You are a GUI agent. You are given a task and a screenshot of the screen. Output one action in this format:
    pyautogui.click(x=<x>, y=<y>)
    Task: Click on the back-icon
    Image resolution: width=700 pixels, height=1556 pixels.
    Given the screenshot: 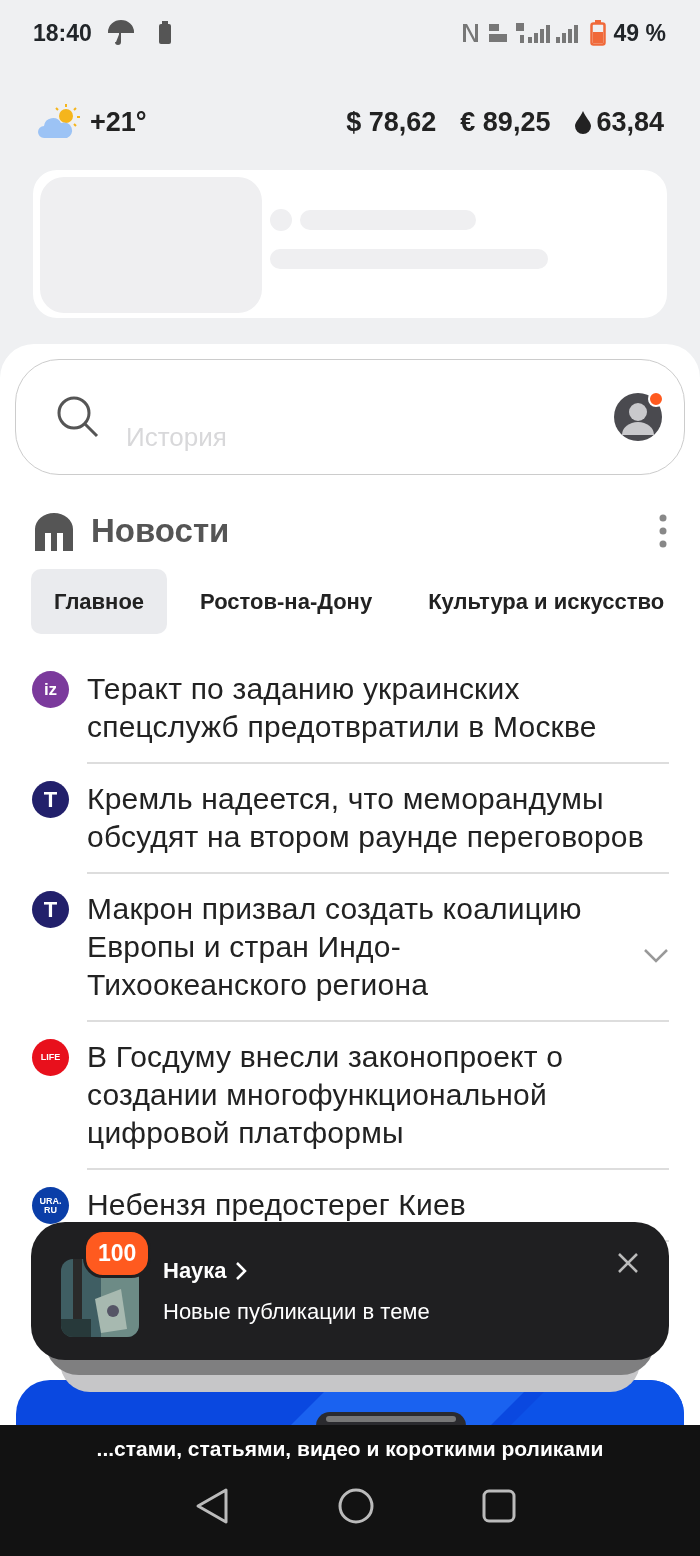 What is the action you would take?
    pyautogui.click(x=212, y=1505)
    